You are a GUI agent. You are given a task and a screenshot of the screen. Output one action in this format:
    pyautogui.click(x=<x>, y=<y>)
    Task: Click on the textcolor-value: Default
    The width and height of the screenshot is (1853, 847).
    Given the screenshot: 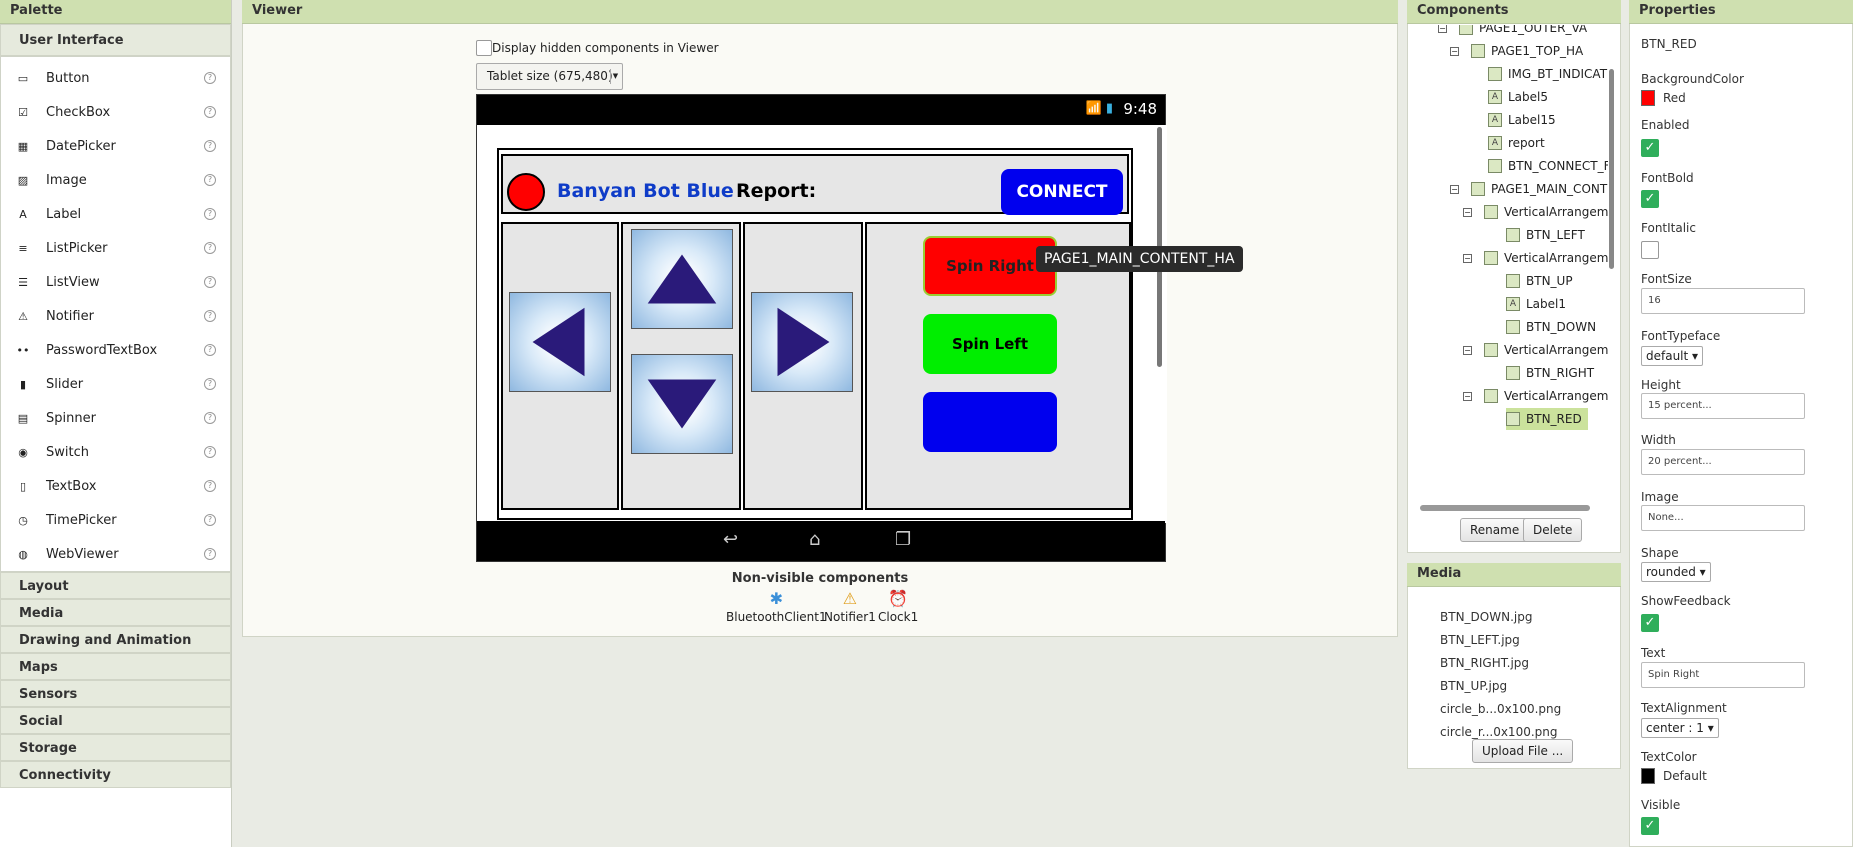 What is the action you would take?
    pyautogui.click(x=1685, y=776)
    